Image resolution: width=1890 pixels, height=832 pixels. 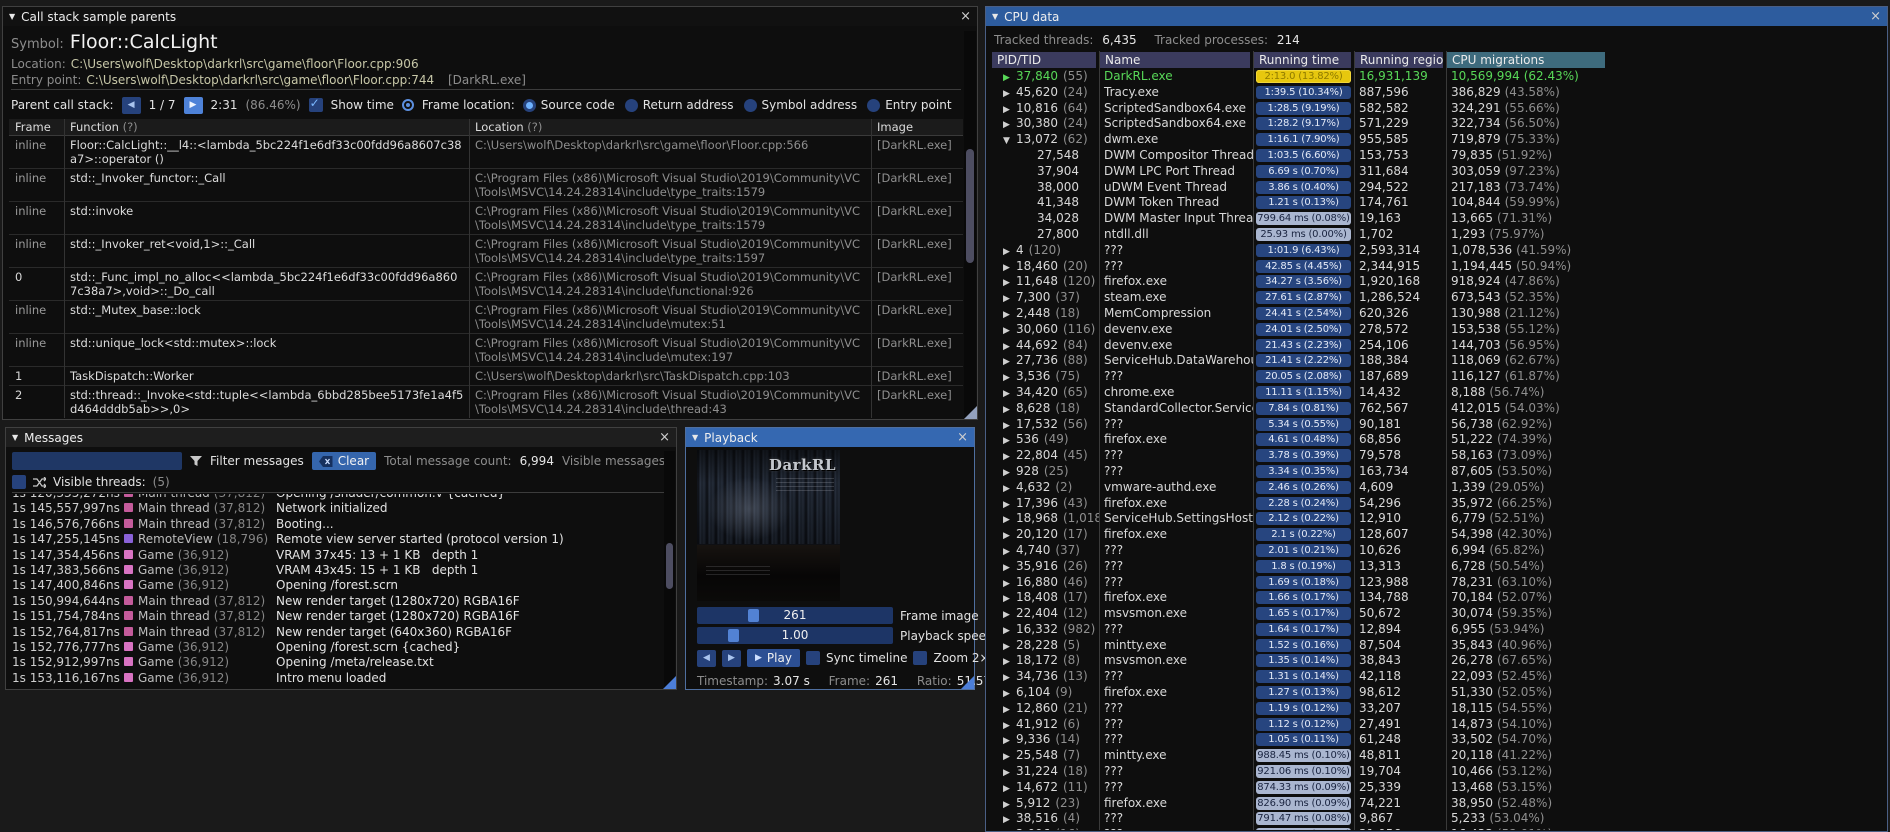 I want to click on running-time-pill: 1:03.5 (6.60%), so click(x=1303, y=155).